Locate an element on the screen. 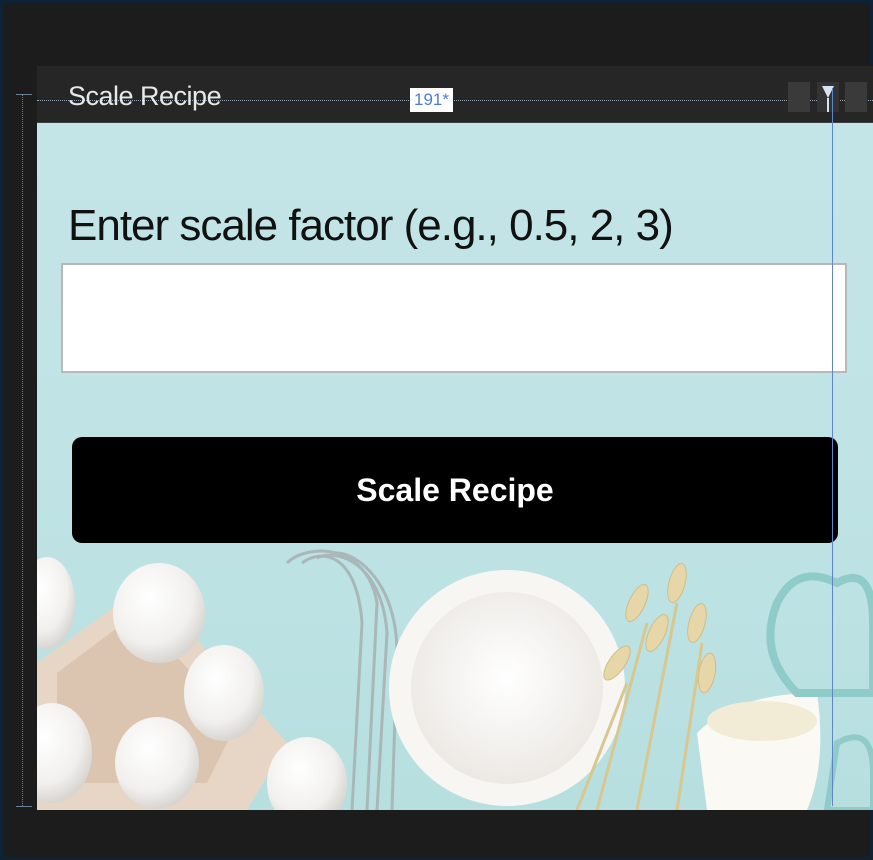 This screenshot has width=873, height=860. triangle-down-icon is located at coordinates (828, 99).